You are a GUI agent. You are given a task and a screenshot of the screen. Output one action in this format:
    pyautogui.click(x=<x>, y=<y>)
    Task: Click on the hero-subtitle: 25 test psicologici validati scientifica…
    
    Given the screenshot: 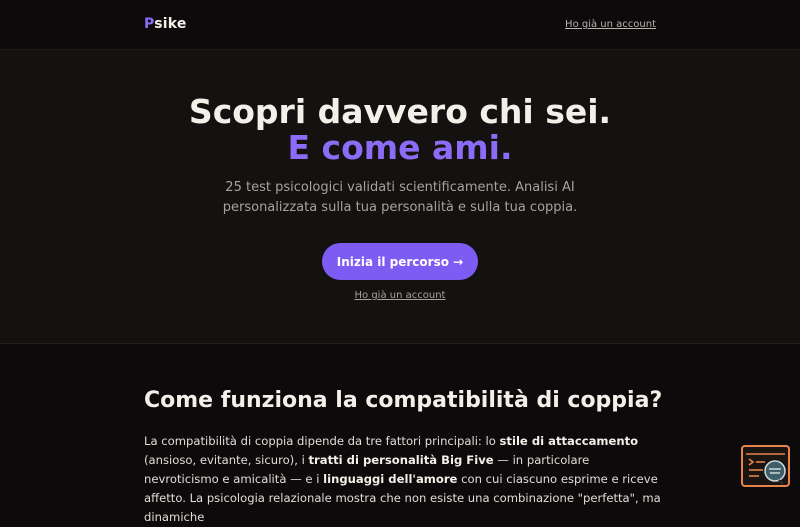 What is the action you would take?
    pyautogui.click(x=400, y=198)
    